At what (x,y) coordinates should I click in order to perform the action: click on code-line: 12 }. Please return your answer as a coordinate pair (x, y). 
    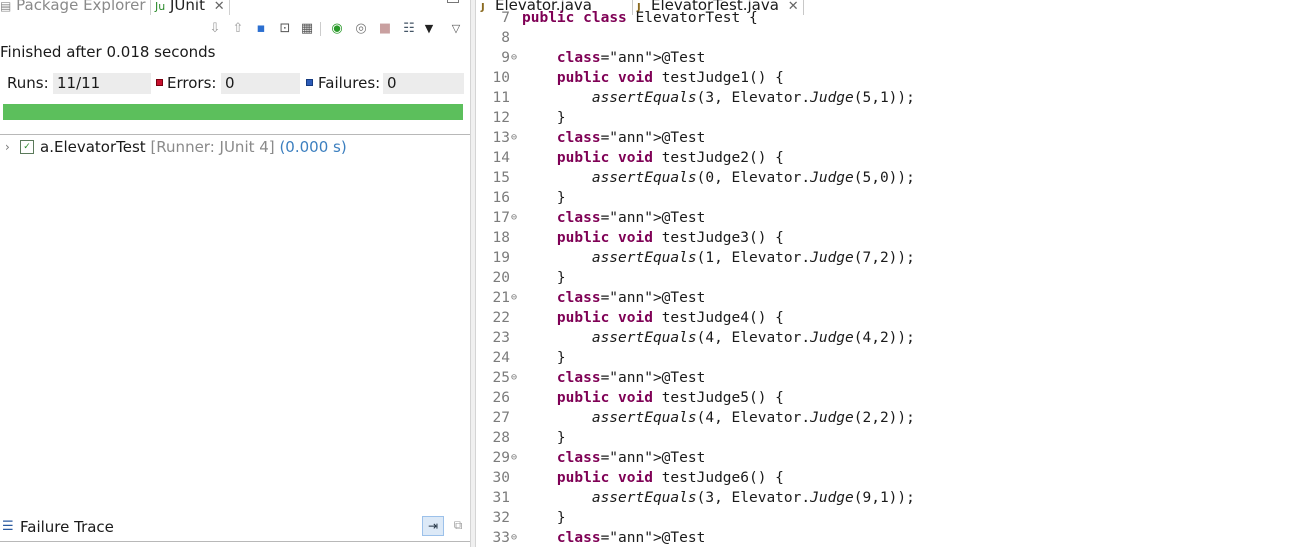
    Looking at the image, I should click on (885, 118).